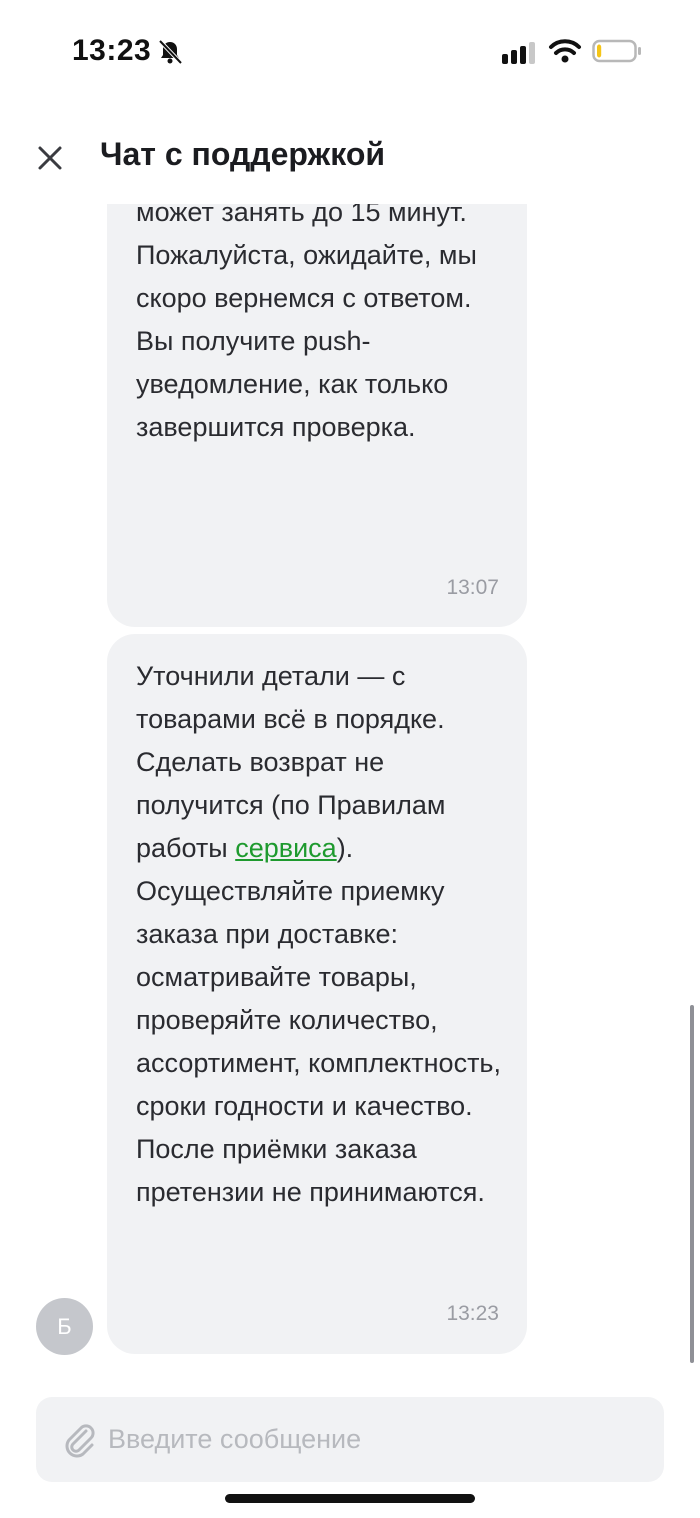 The height and width of the screenshot is (1518, 700). What do you see at coordinates (243, 154) in the screenshot?
I see `page-title: Чат с поддержкой` at bounding box center [243, 154].